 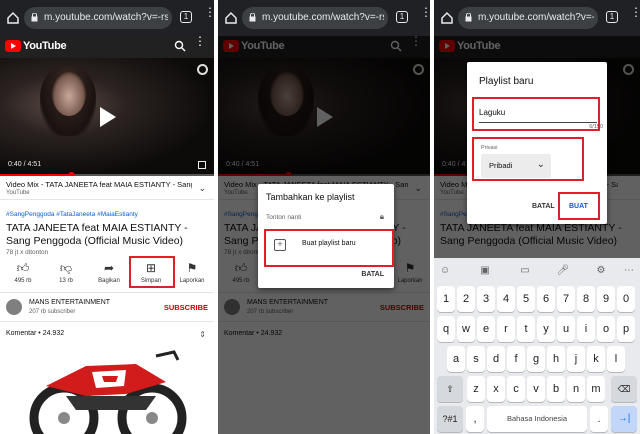 I want to click on key-1: 1, so click(x=446, y=299).